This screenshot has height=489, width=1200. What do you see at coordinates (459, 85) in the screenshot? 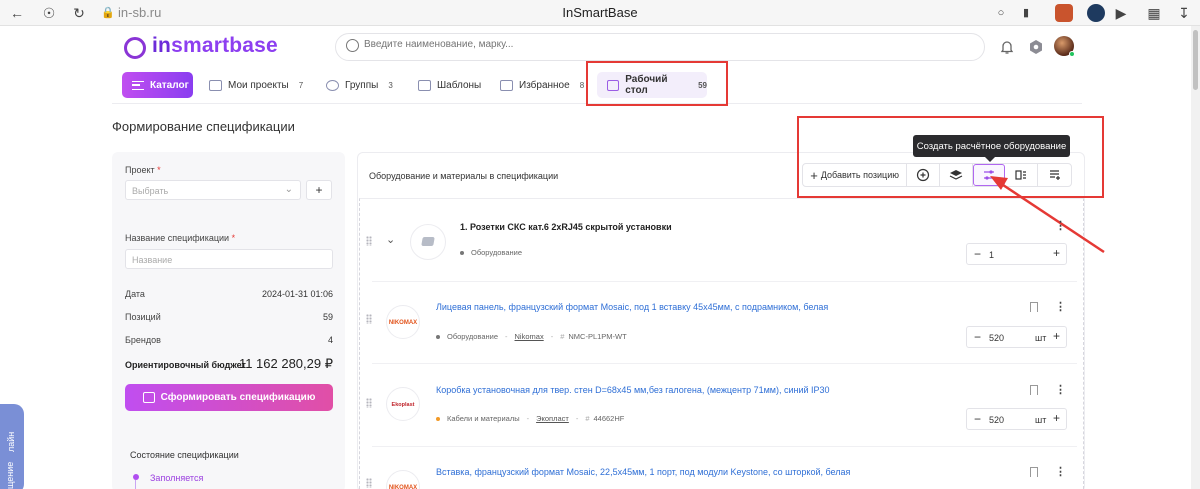
I see `tab-templates-label: Шаблоны` at bounding box center [459, 85].